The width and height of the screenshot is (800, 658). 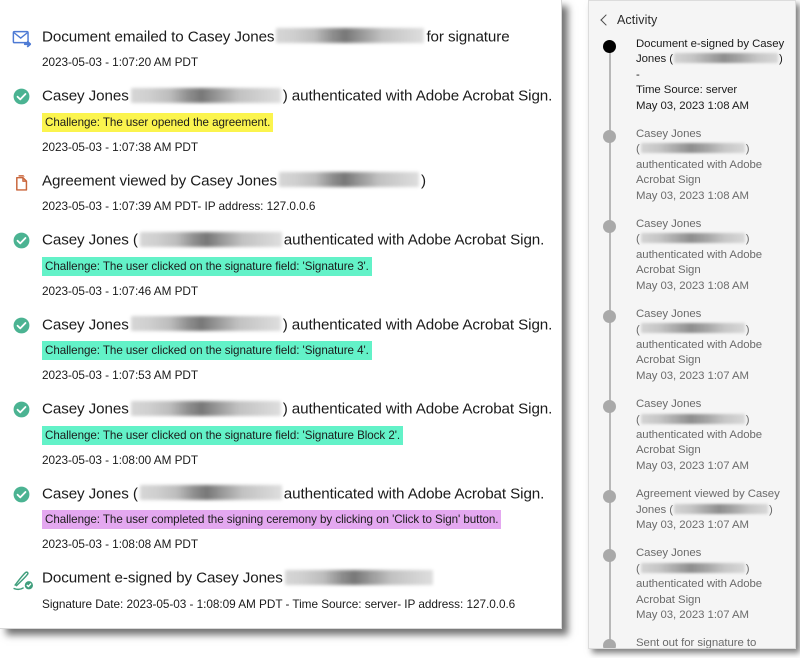 I want to click on activity-item-text: Time Source: server, so click(x=687, y=90).